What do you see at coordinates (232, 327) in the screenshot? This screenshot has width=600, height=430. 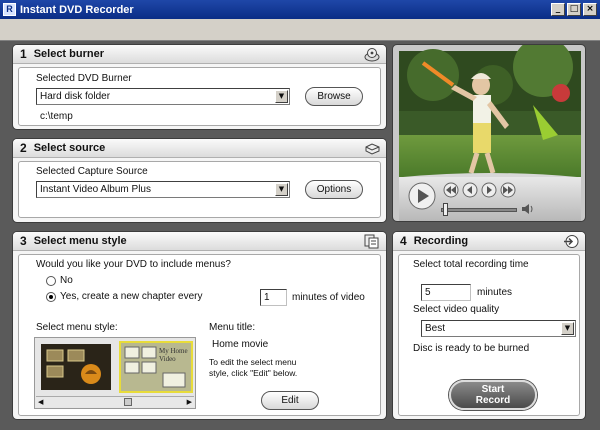 I see `menu-title-label: Menu title:` at bounding box center [232, 327].